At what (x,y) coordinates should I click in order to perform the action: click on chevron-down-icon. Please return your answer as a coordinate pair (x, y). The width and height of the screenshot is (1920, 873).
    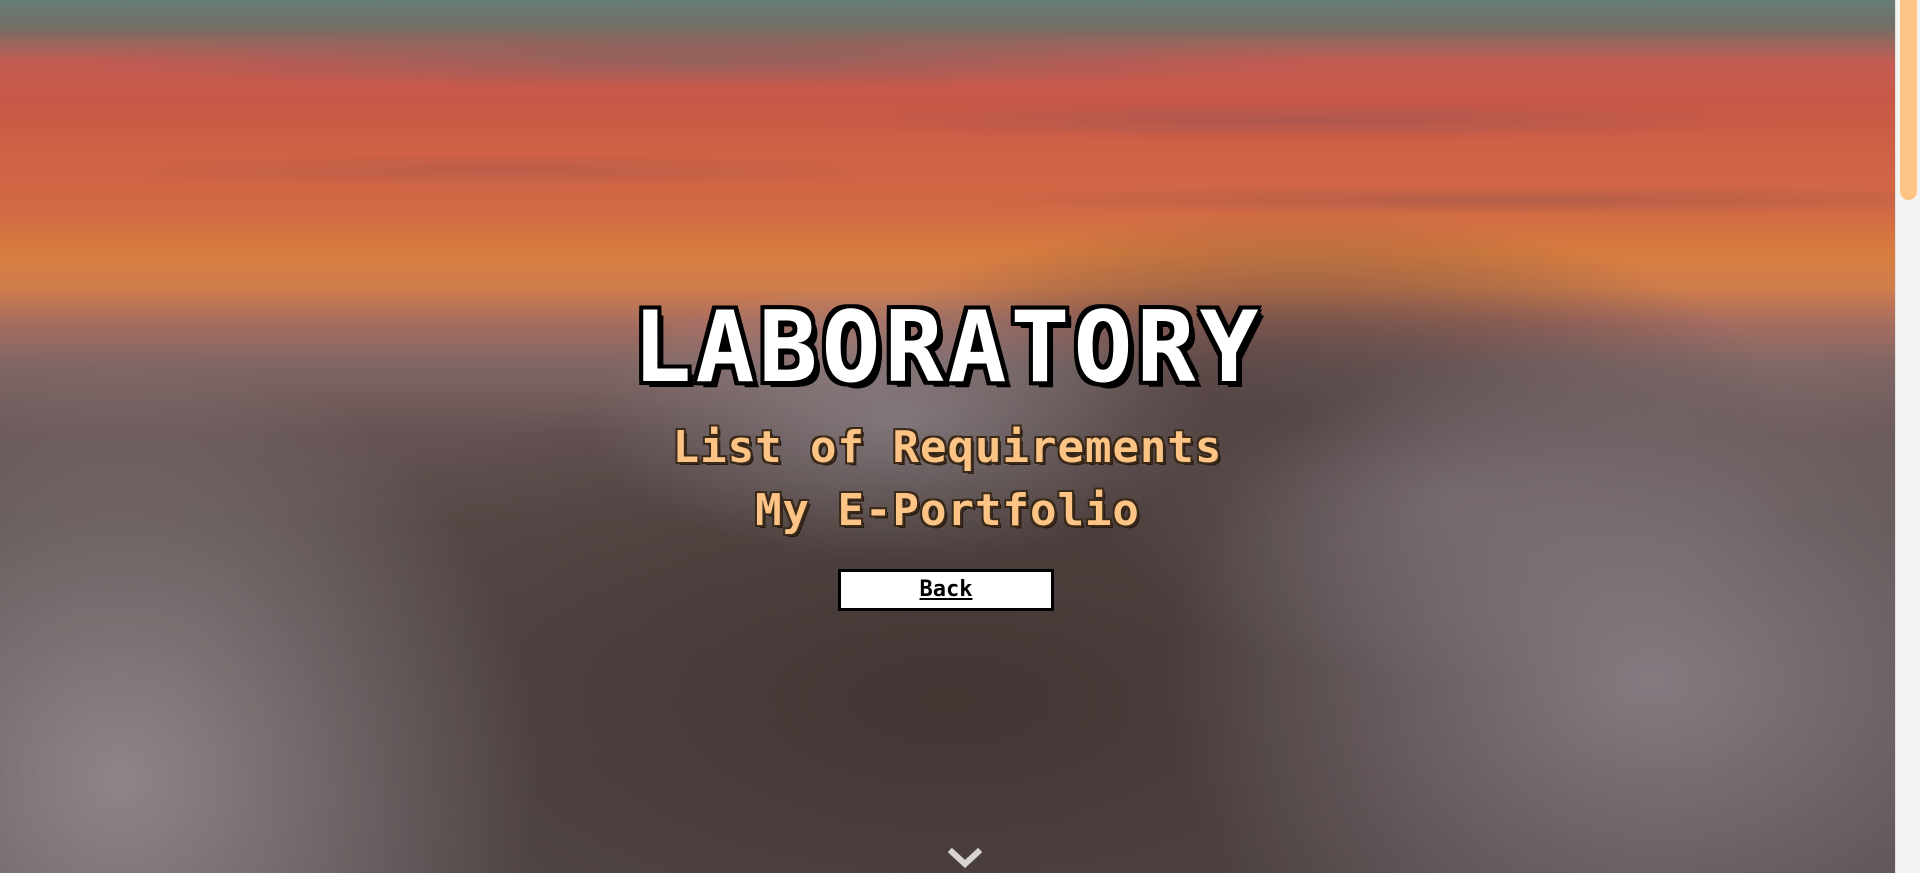
    Looking at the image, I should click on (965, 858).